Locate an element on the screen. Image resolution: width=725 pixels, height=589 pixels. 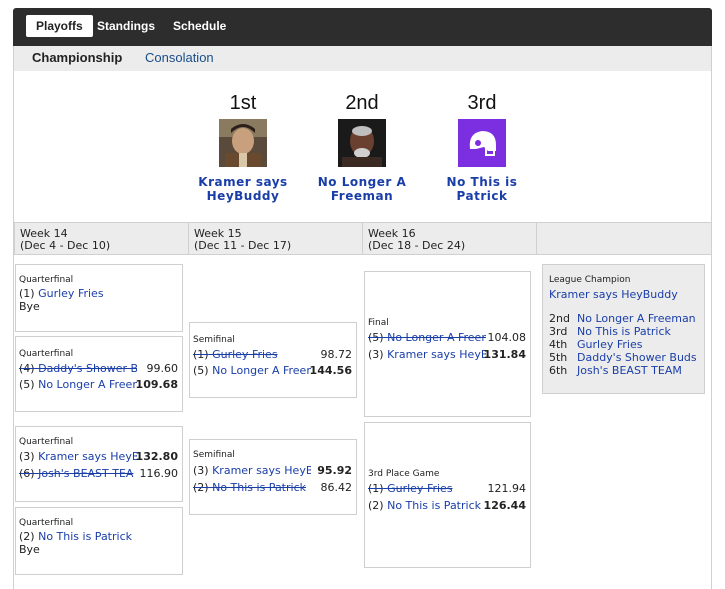
podium-third-team: No This is Patrick is located at coordinates (482, 189).